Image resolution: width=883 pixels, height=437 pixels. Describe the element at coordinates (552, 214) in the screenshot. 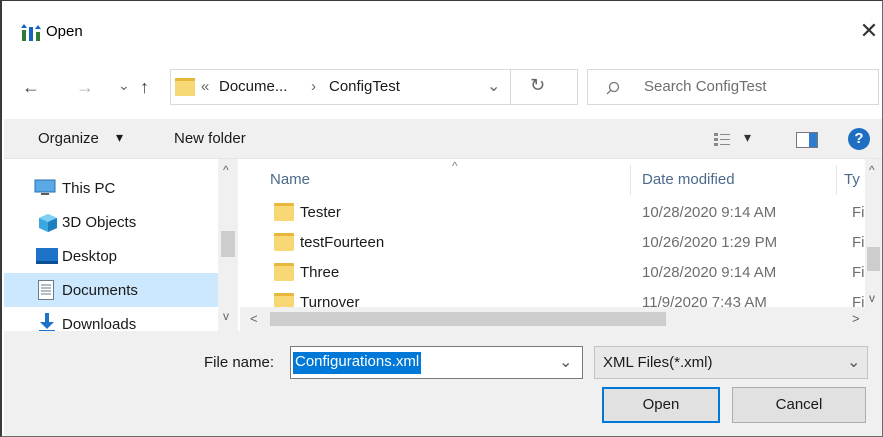

I see `file-row: Tester 10/28/2020 9:14 AM Fi` at that location.